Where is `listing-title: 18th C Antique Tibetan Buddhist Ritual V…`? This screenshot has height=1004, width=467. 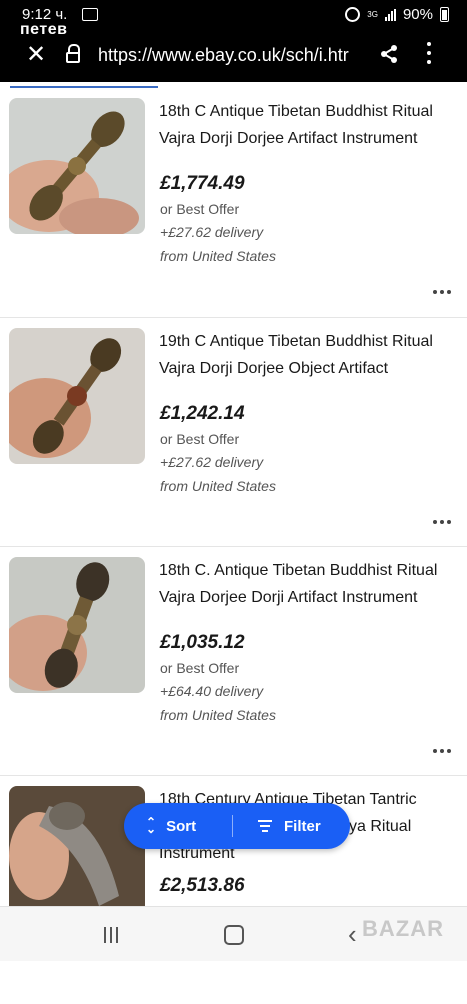 listing-title: 18th C Antique Tibetan Buddhist Ritual V… is located at coordinates (309, 125).